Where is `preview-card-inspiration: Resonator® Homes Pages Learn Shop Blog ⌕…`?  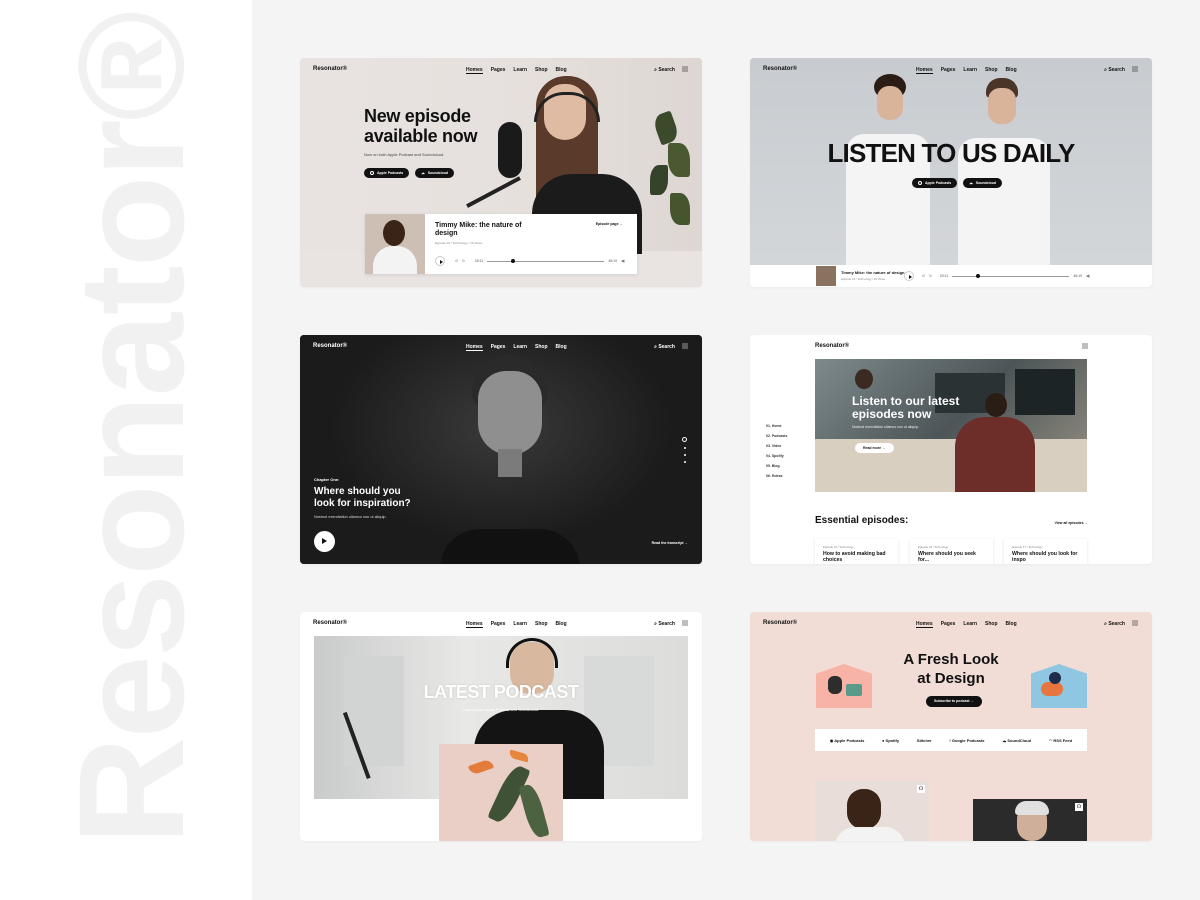 preview-card-inspiration: Resonator® Homes Pages Learn Shop Blog ⌕… is located at coordinates (501, 449).